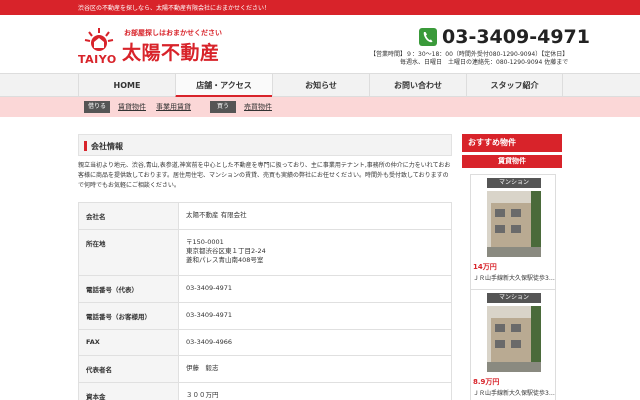 This screenshot has height=400, width=640. What do you see at coordinates (128, 391) in the screenshot?
I see `row-key: 資本金` at bounding box center [128, 391].